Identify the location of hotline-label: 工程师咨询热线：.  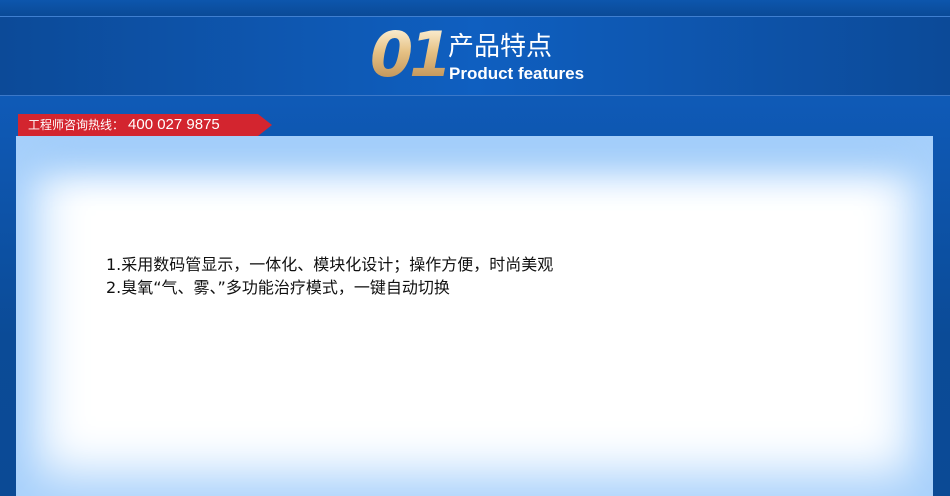
(76, 125).